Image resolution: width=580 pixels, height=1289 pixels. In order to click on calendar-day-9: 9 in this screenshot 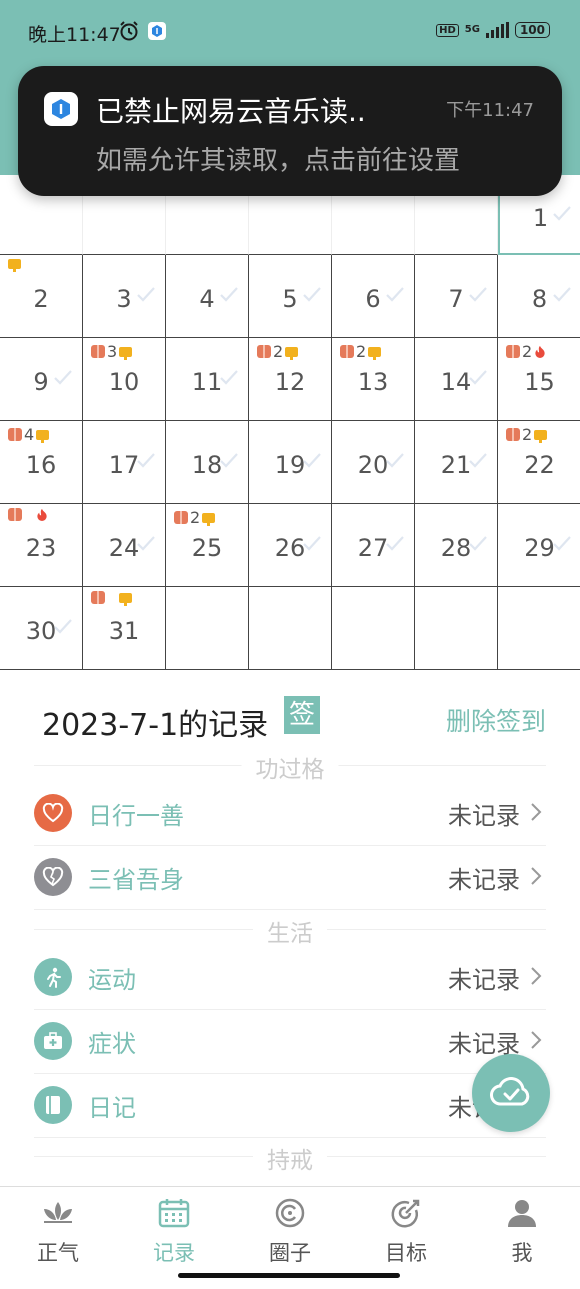, I will do `click(41, 379)`.